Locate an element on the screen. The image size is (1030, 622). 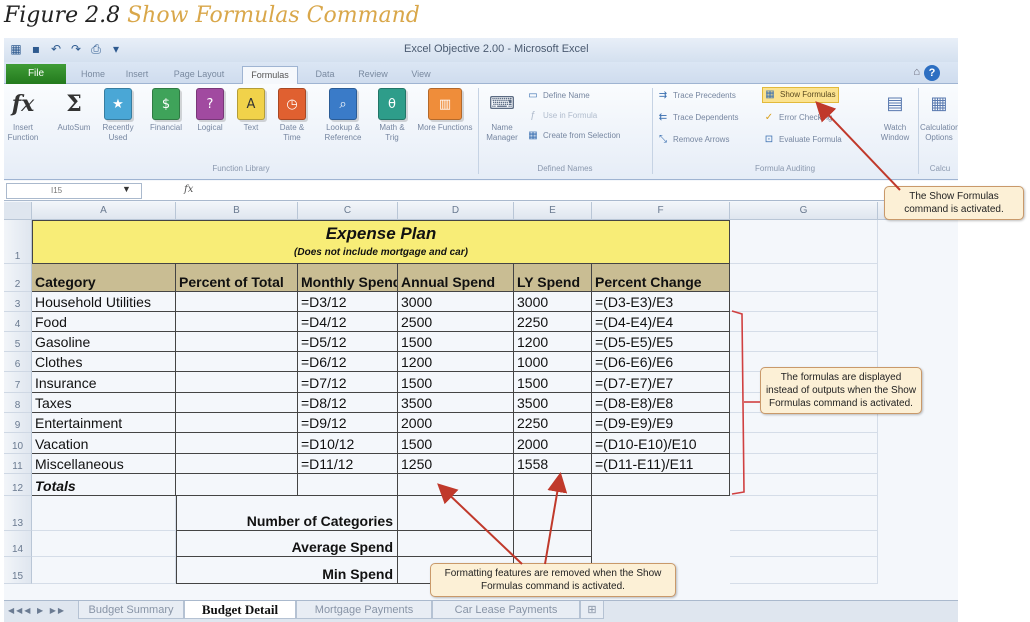
table-cell: 2000 is located at coordinates (553, 443).